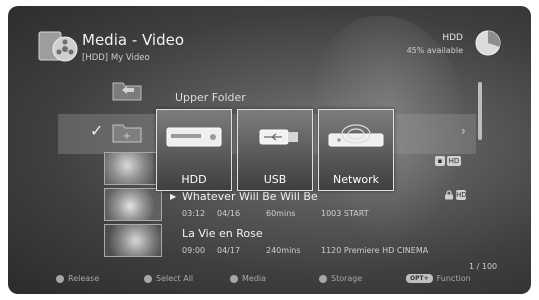  I want to click on usb-icon, so click(278, 137).